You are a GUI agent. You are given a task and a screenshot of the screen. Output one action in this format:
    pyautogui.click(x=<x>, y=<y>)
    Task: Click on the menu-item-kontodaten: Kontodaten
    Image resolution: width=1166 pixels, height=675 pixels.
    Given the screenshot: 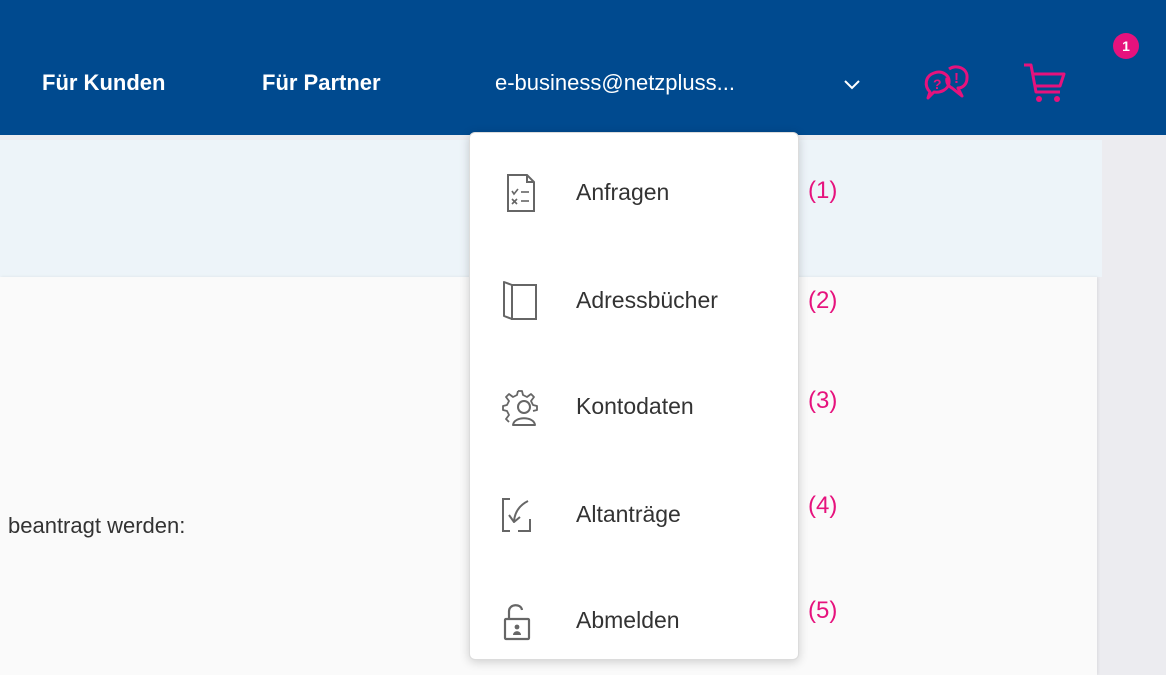 What is the action you would take?
    pyautogui.click(x=634, y=405)
    